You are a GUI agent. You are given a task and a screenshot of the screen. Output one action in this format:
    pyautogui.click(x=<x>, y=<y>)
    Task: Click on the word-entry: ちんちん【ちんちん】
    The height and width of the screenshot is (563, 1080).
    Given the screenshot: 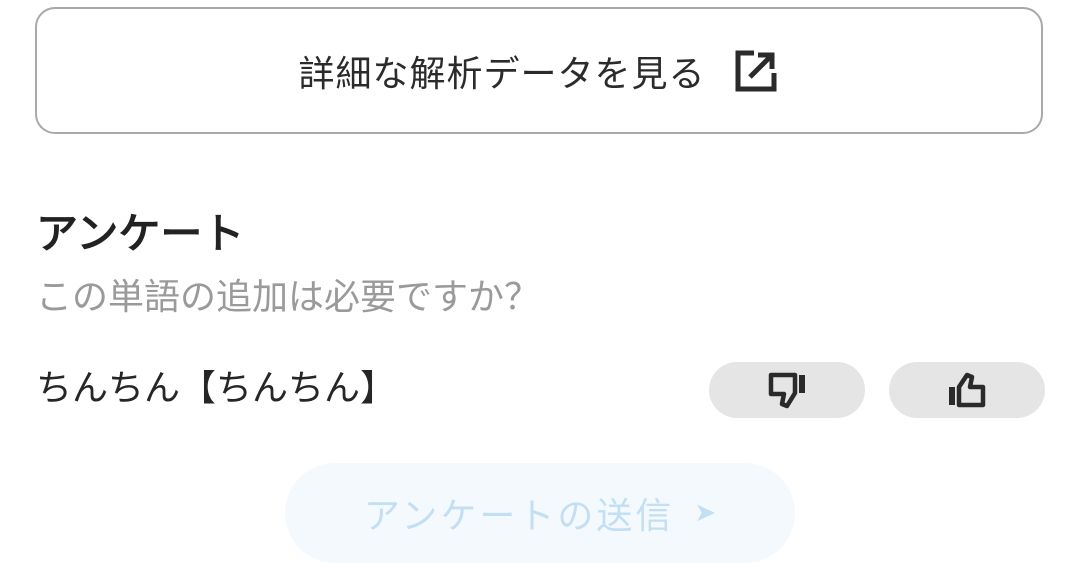 What is the action you would take?
    pyautogui.click(x=216, y=388)
    